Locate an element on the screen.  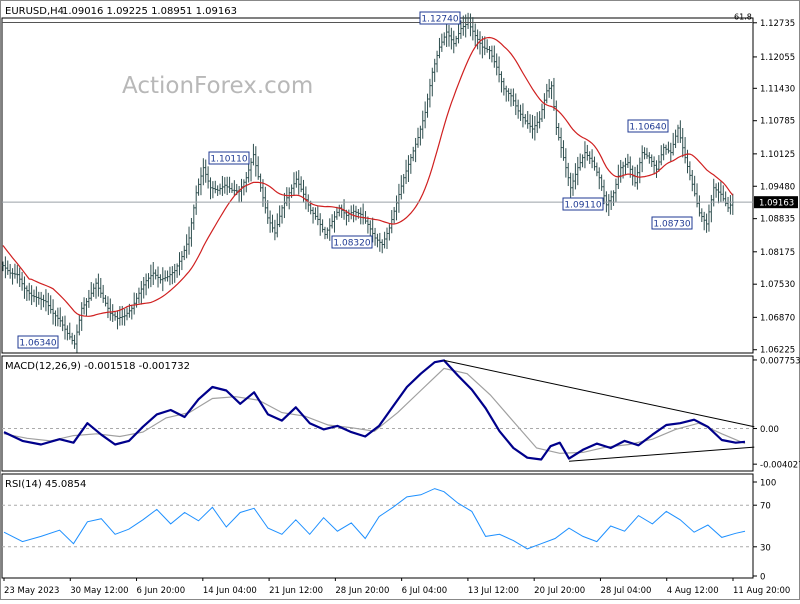
price-axis-label: 1.06225 is located at coordinates (777, 351).